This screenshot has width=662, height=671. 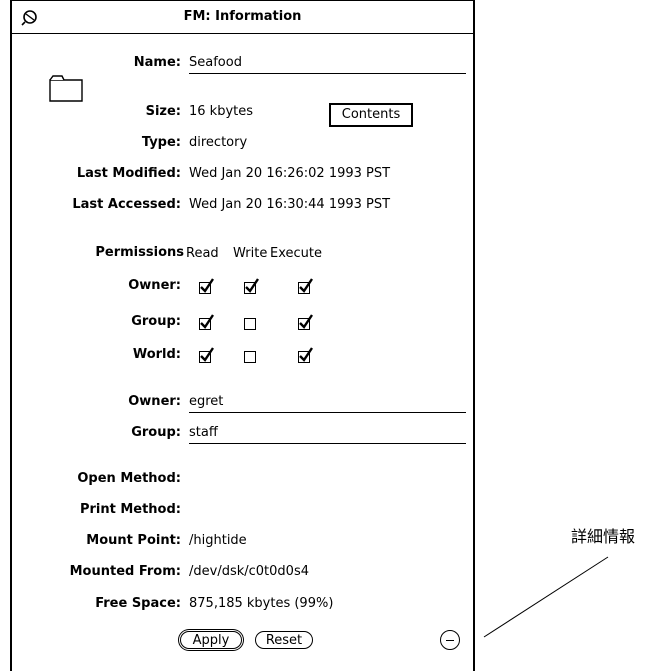 I want to click on checkbox-group-read, so click(x=206, y=322).